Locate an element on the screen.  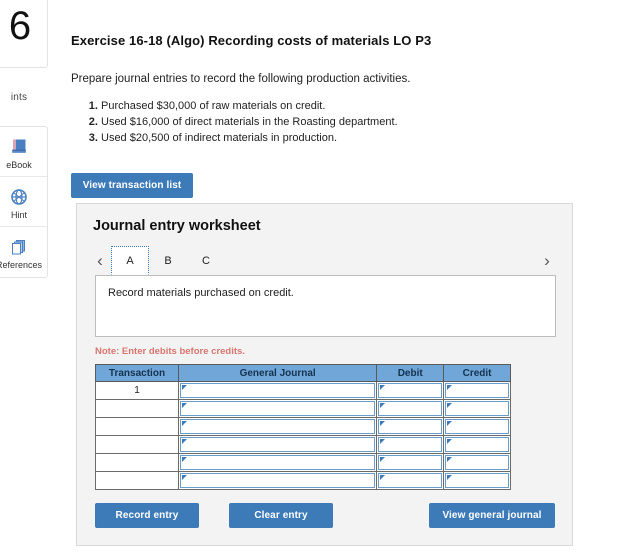
tab-b: B is located at coordinates (168, 260).